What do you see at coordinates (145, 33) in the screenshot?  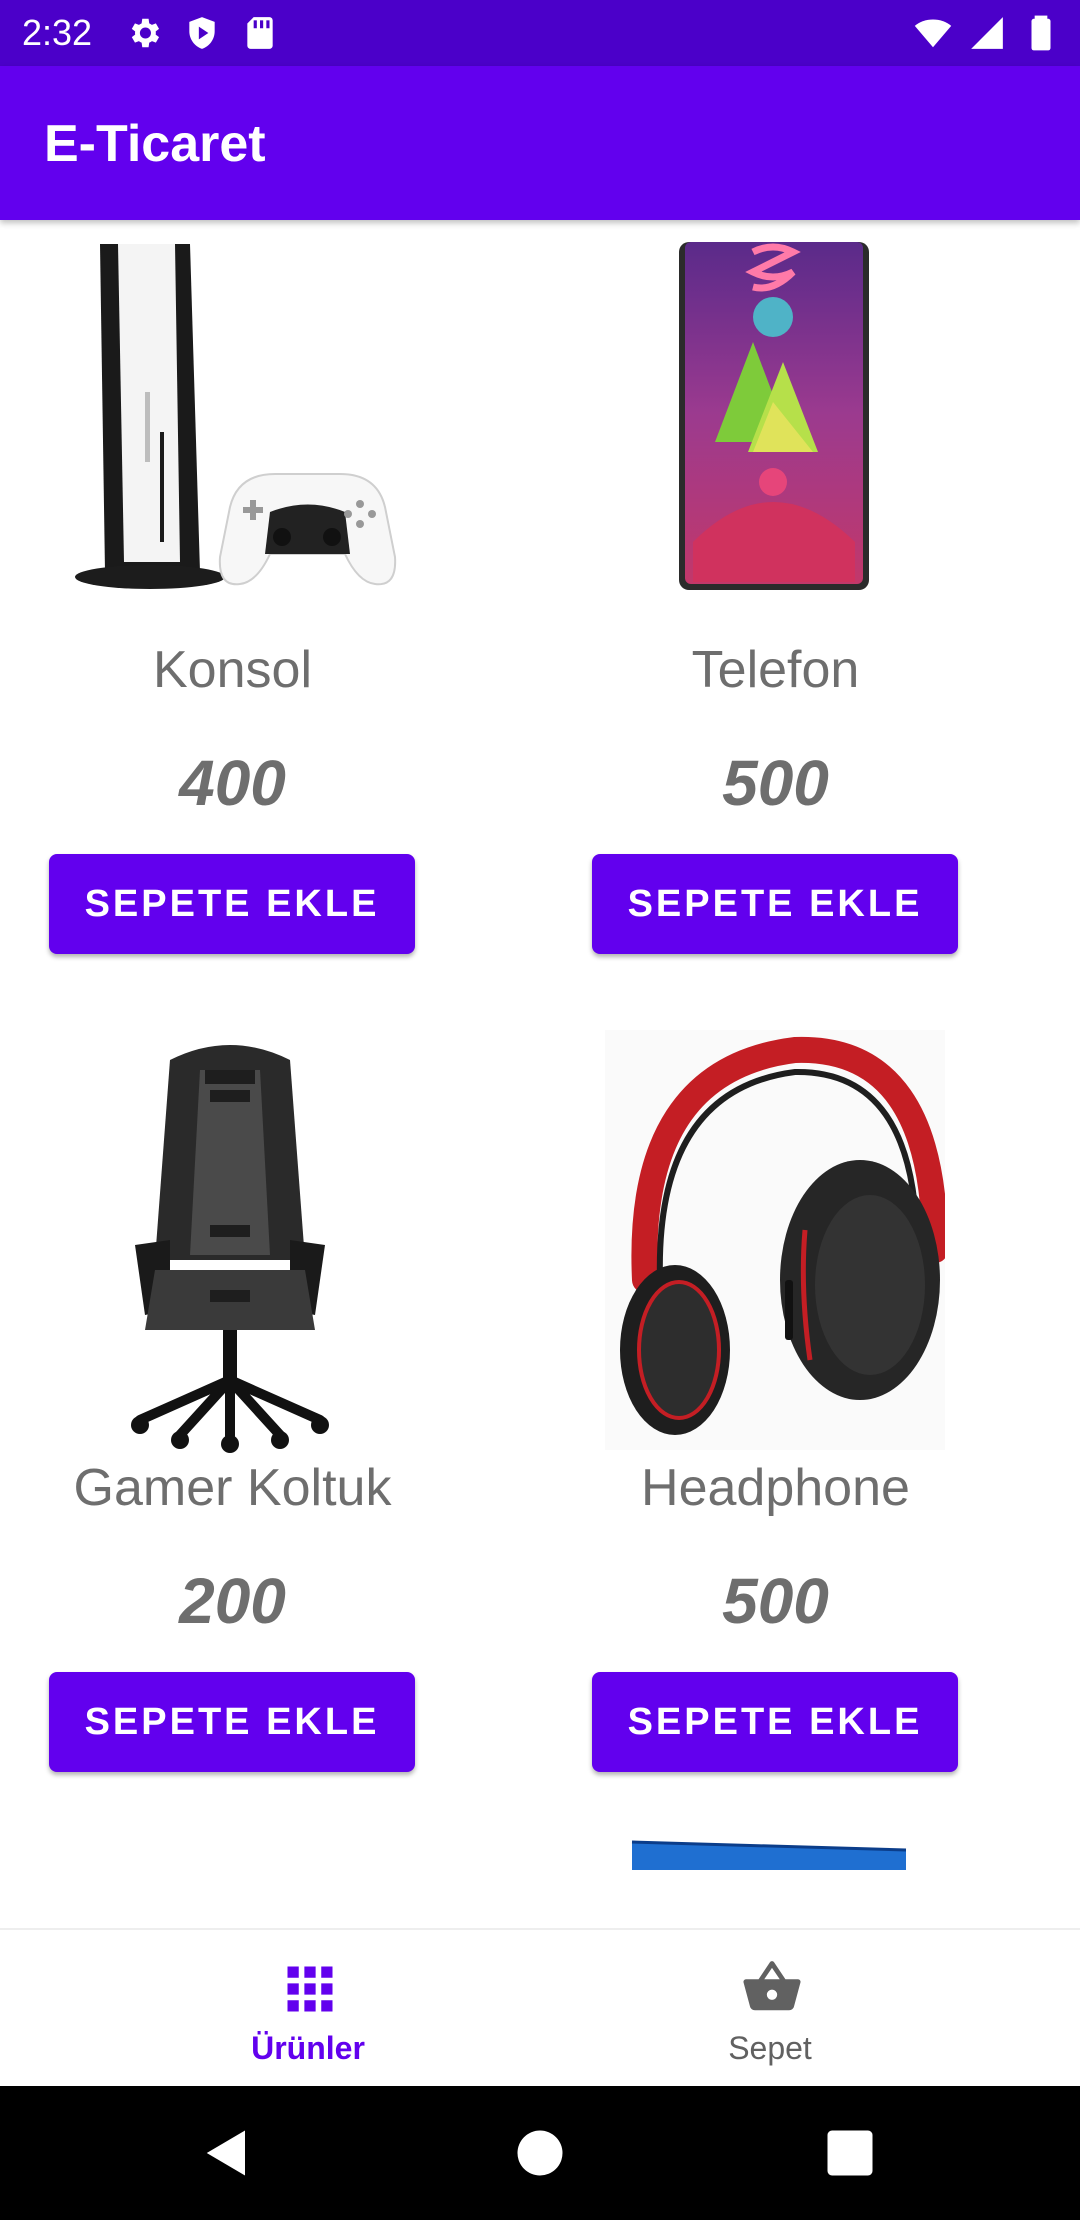 I see `gear-icon` at bounding box center [145, 33].